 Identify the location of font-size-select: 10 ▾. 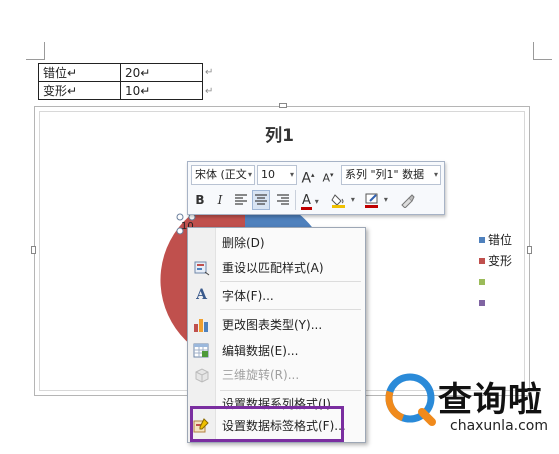
(277, 175).